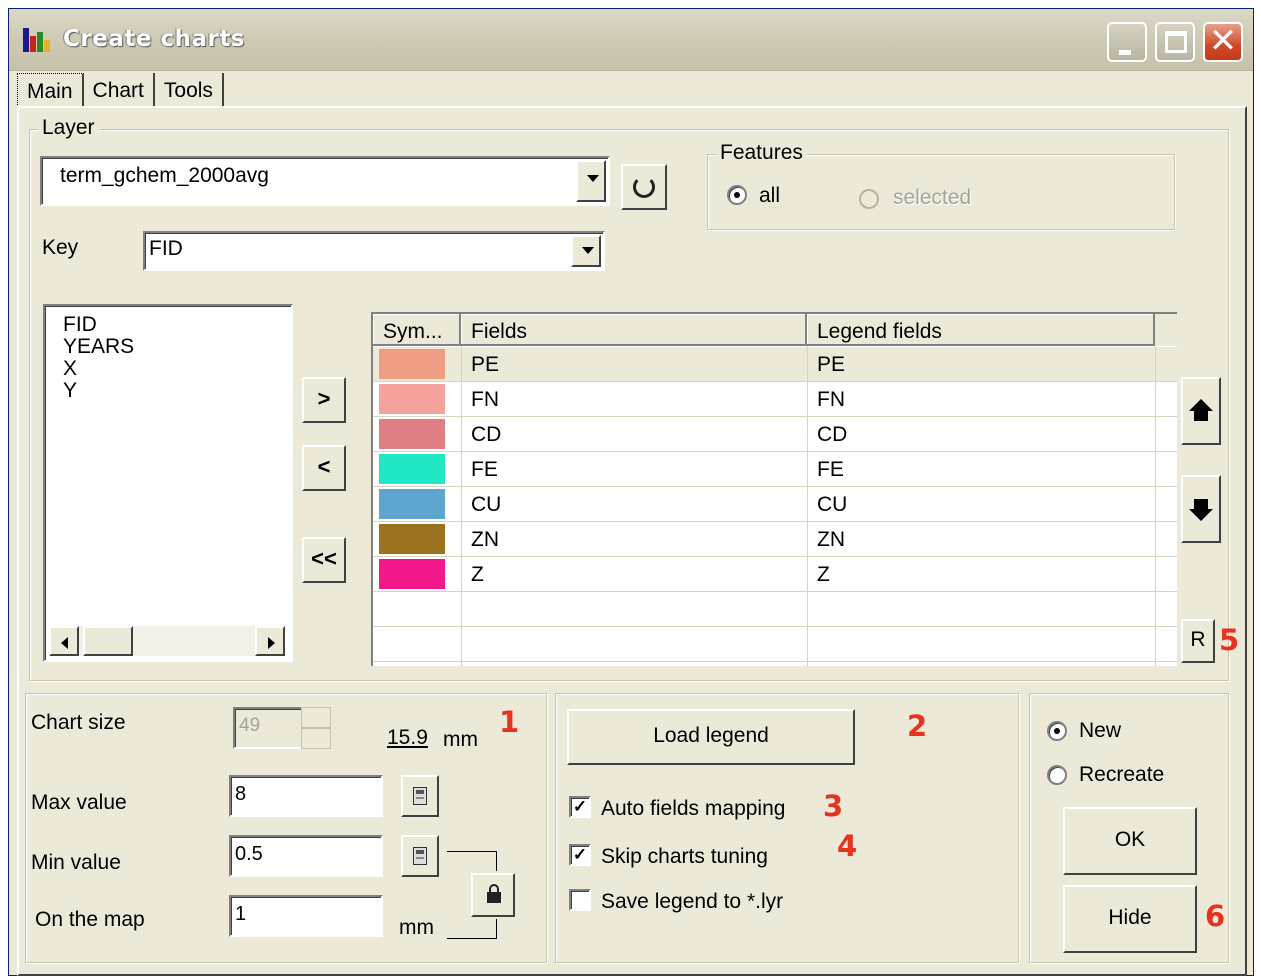 Image resolution: width=1261 pixels, height=976 pixels. Describe the element at coordinates (493, 895) in the screenshot. I see `lock-button` at that location.